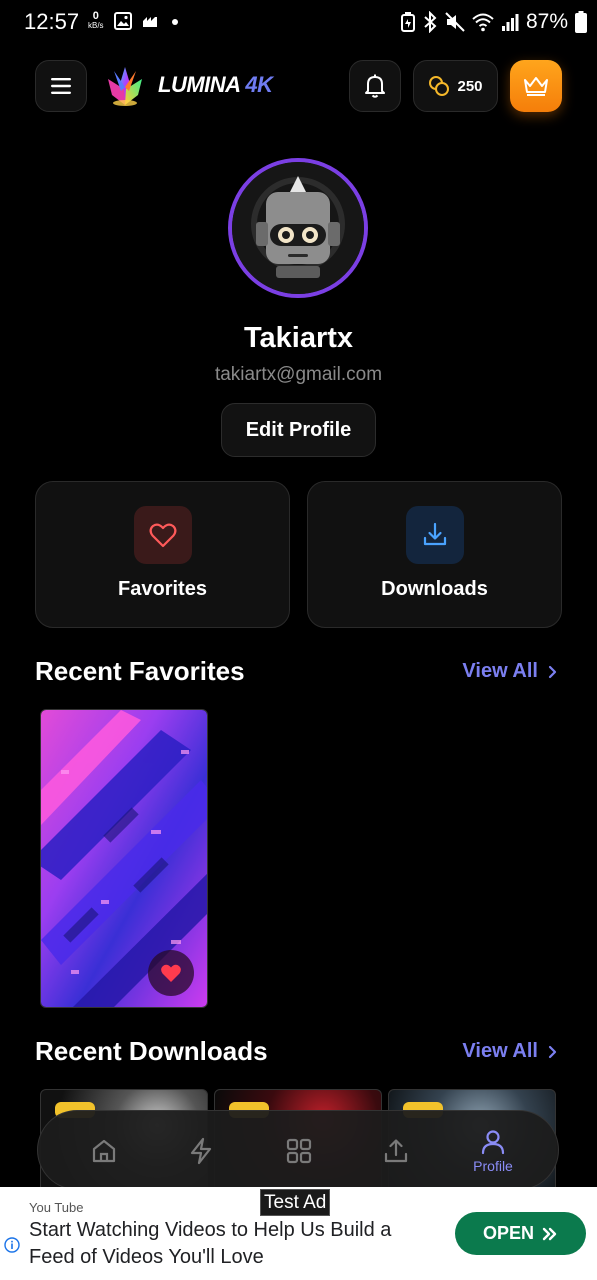  Describe the element at coordinates (298, 430) in the screenshot. I see `edit-profile-button: Edit Profile` at that location.